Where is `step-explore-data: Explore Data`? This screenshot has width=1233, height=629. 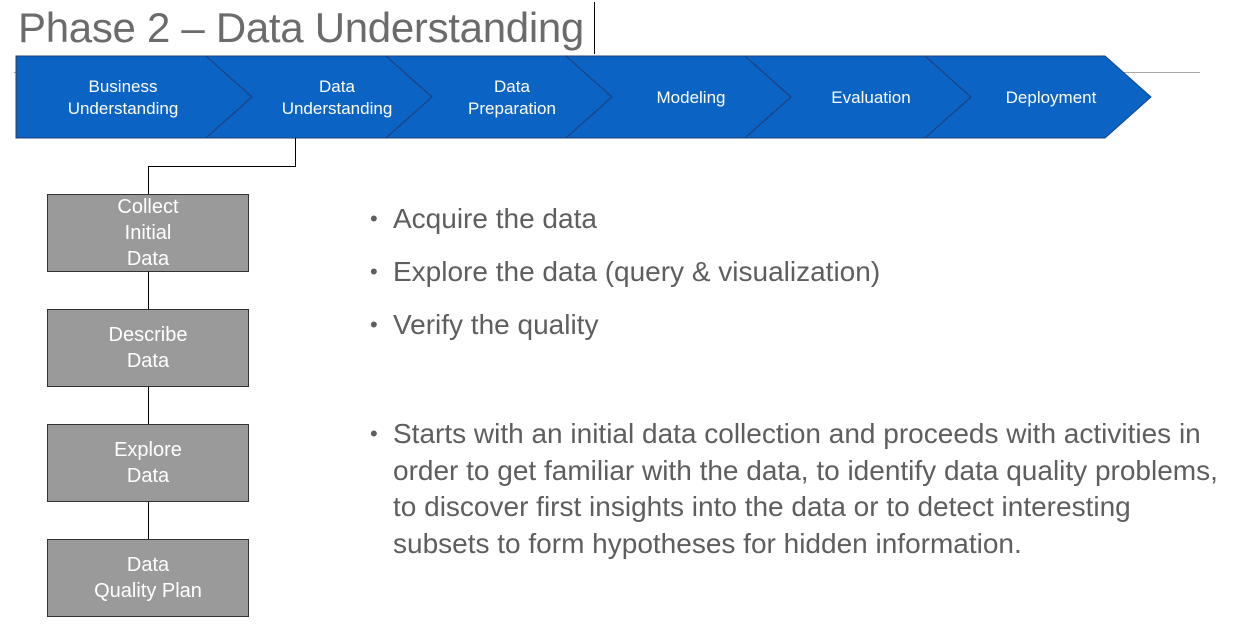
step-explore-data: Explore Data is located at coordinates (148, 463).